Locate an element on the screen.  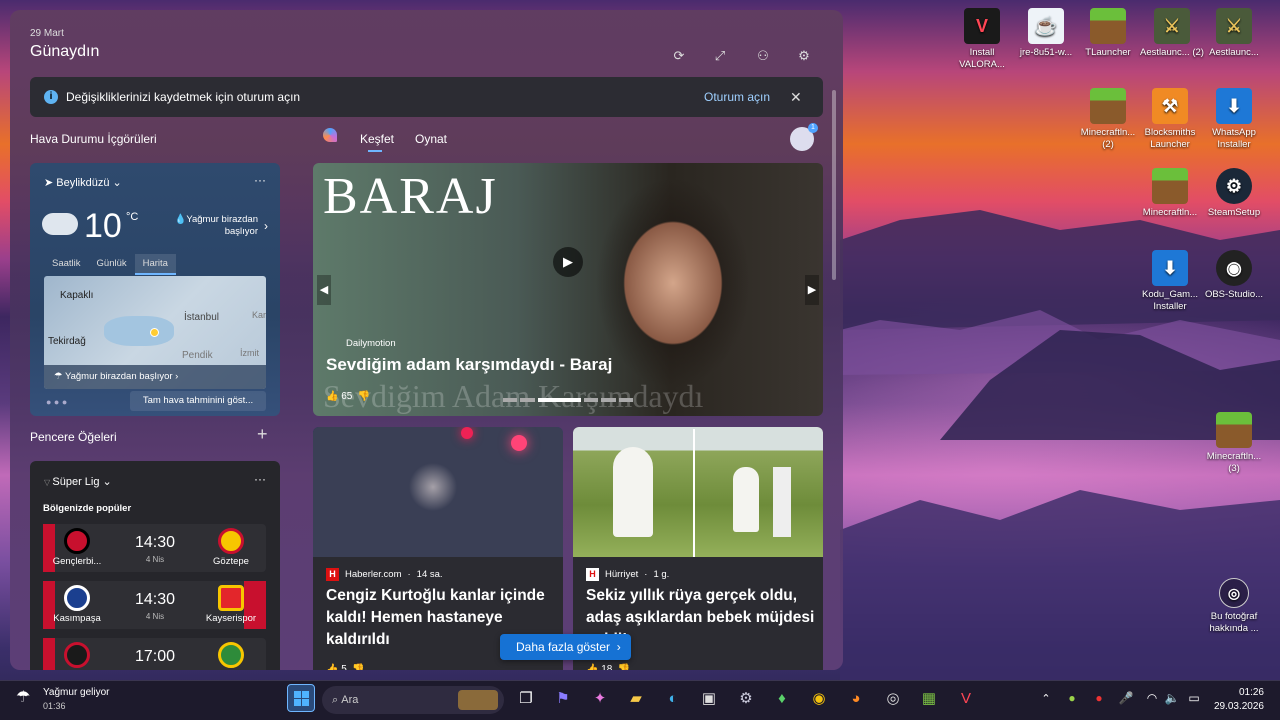
tab-discover: Keşfet is located at coordinates (377, 139).